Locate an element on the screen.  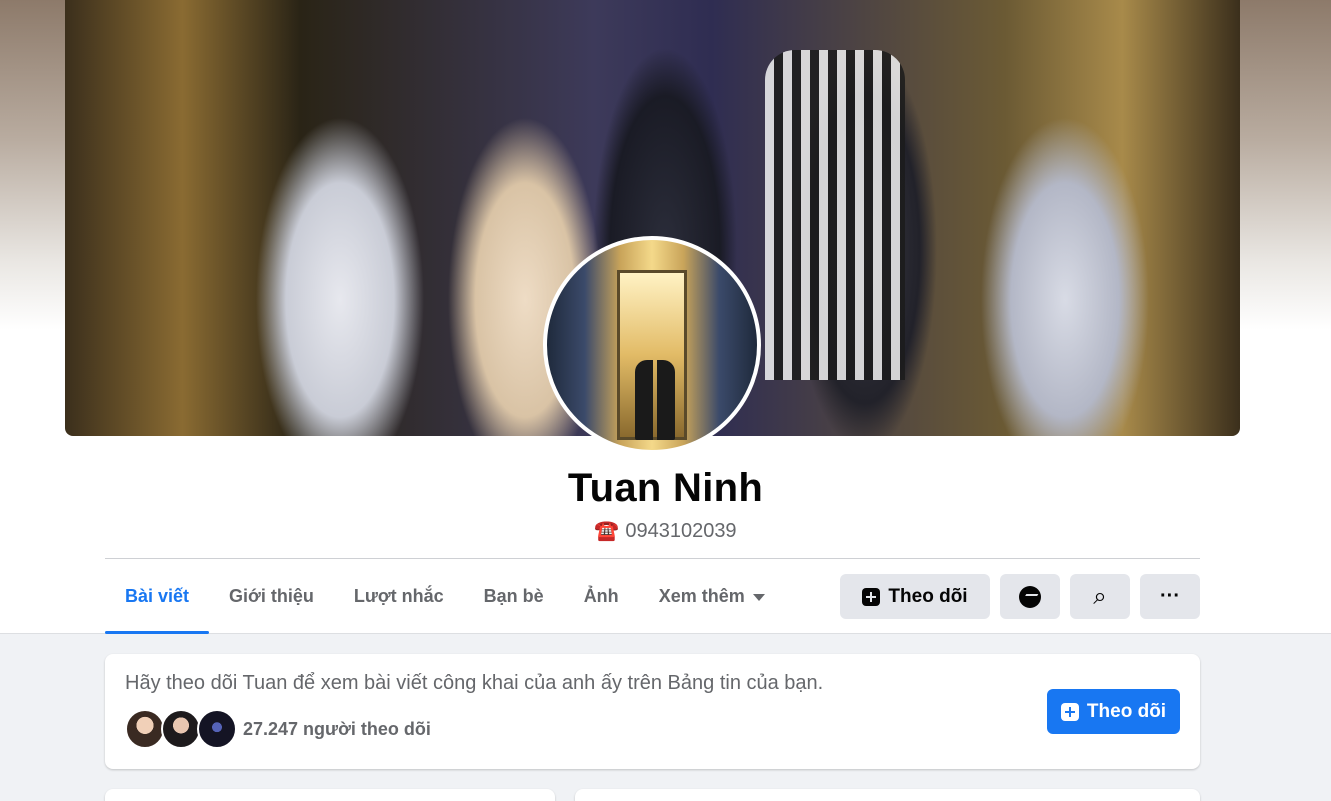
more-options-button: ··· is located at coordinates (1170, 596).